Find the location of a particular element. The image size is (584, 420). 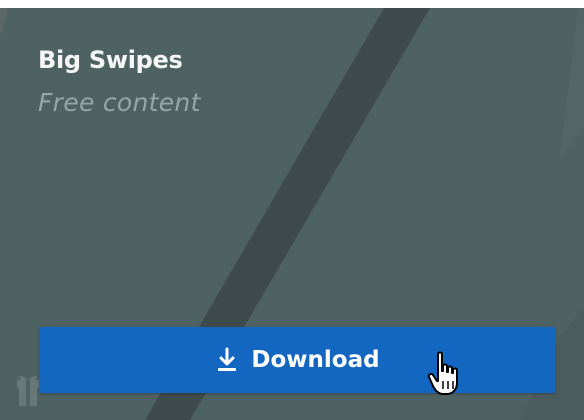

download-button: Download is located at coordinates (297, 360).